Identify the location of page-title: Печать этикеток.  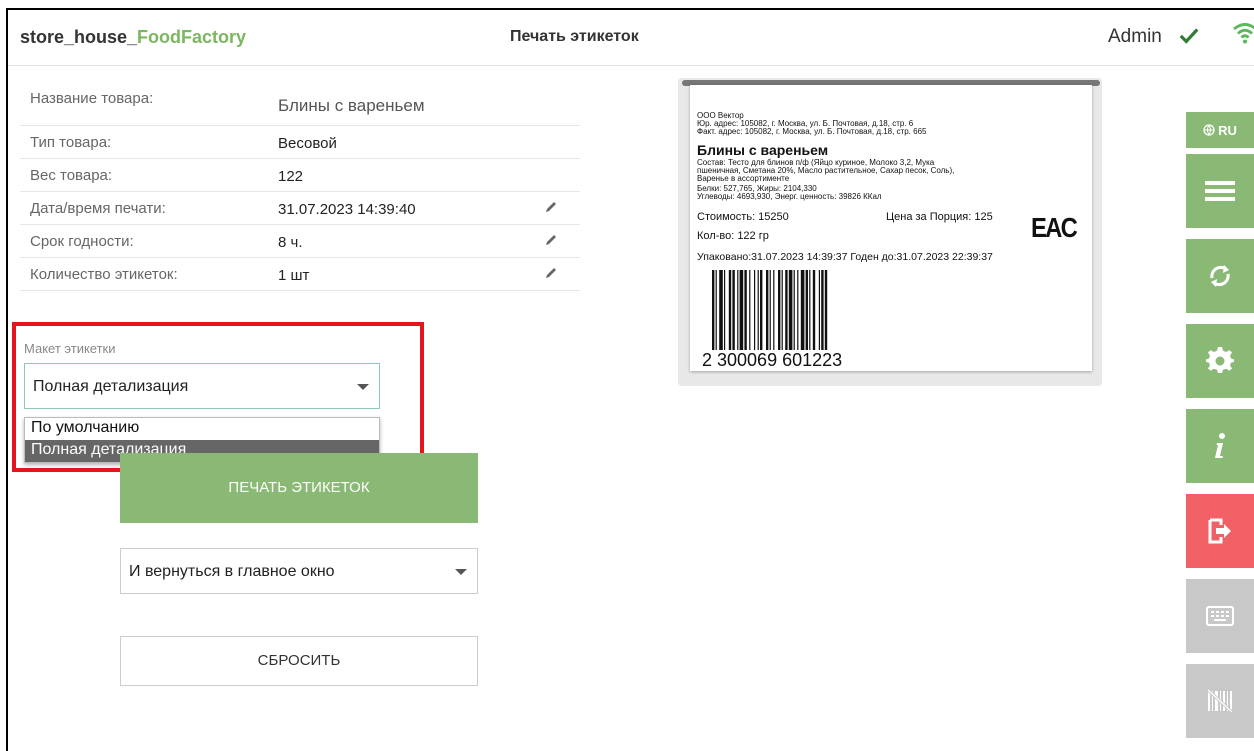
(574, 36).